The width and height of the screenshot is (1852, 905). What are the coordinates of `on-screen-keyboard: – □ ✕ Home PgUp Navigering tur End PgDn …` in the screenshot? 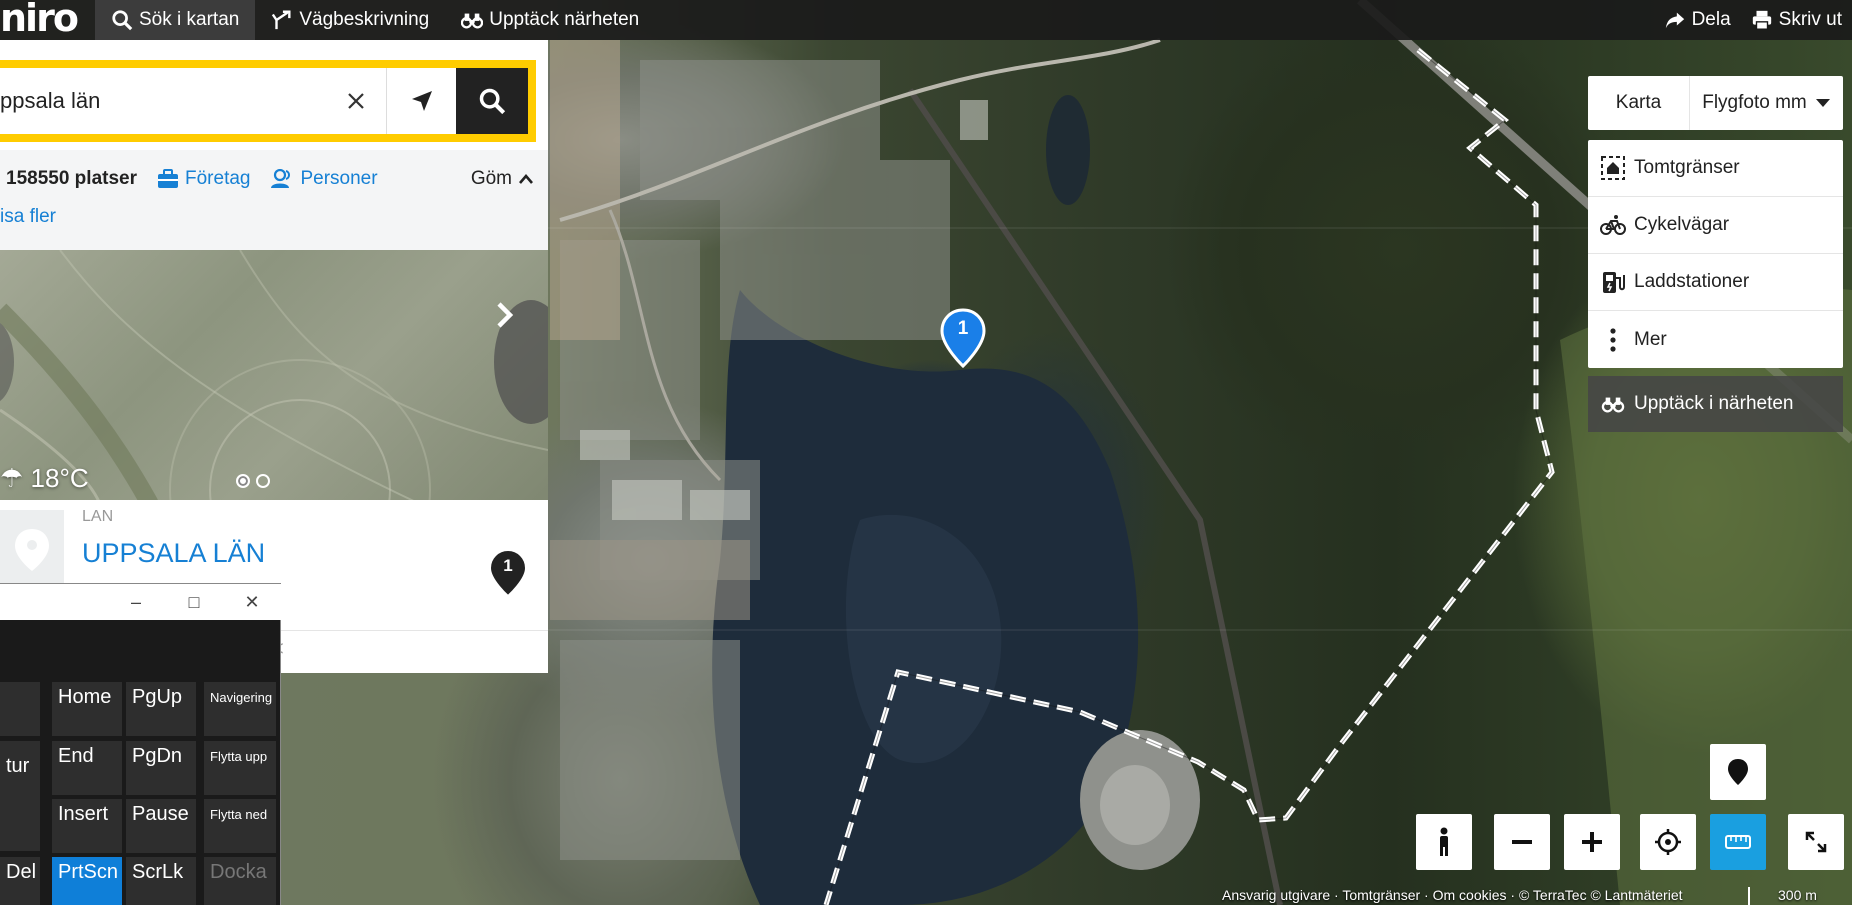 It's located at (140, 744).